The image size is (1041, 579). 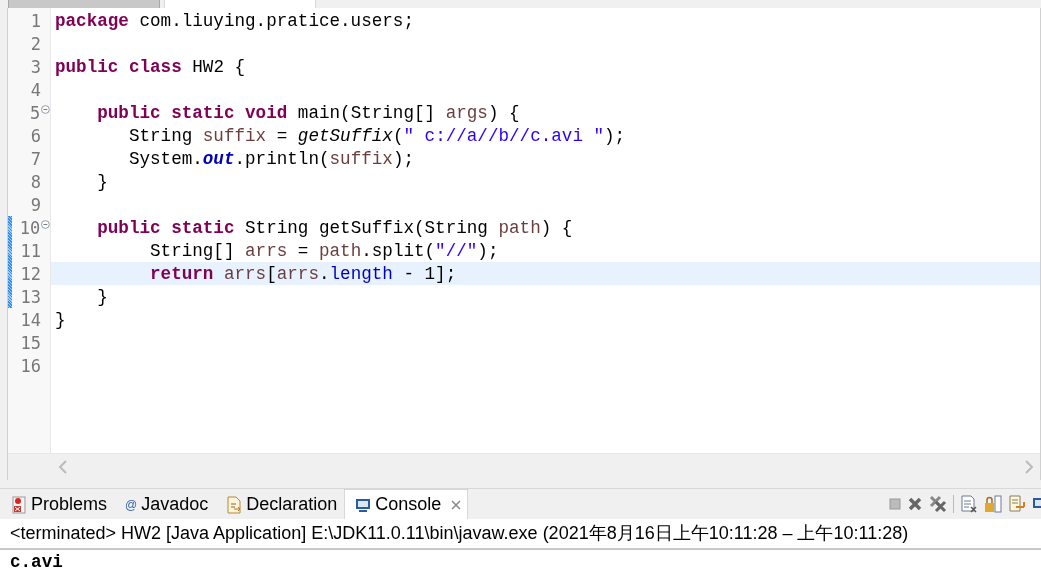 I want to click on panel-tab: @ Javadoc, so click(x=165, y=504).